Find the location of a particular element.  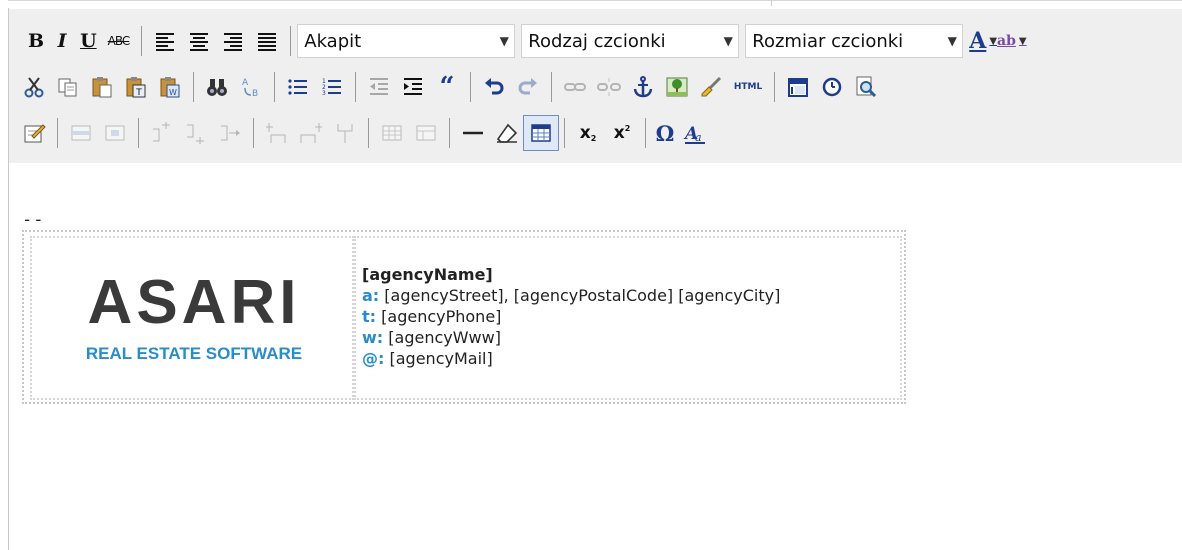

redo-icon is located at coordinates (527, 86).